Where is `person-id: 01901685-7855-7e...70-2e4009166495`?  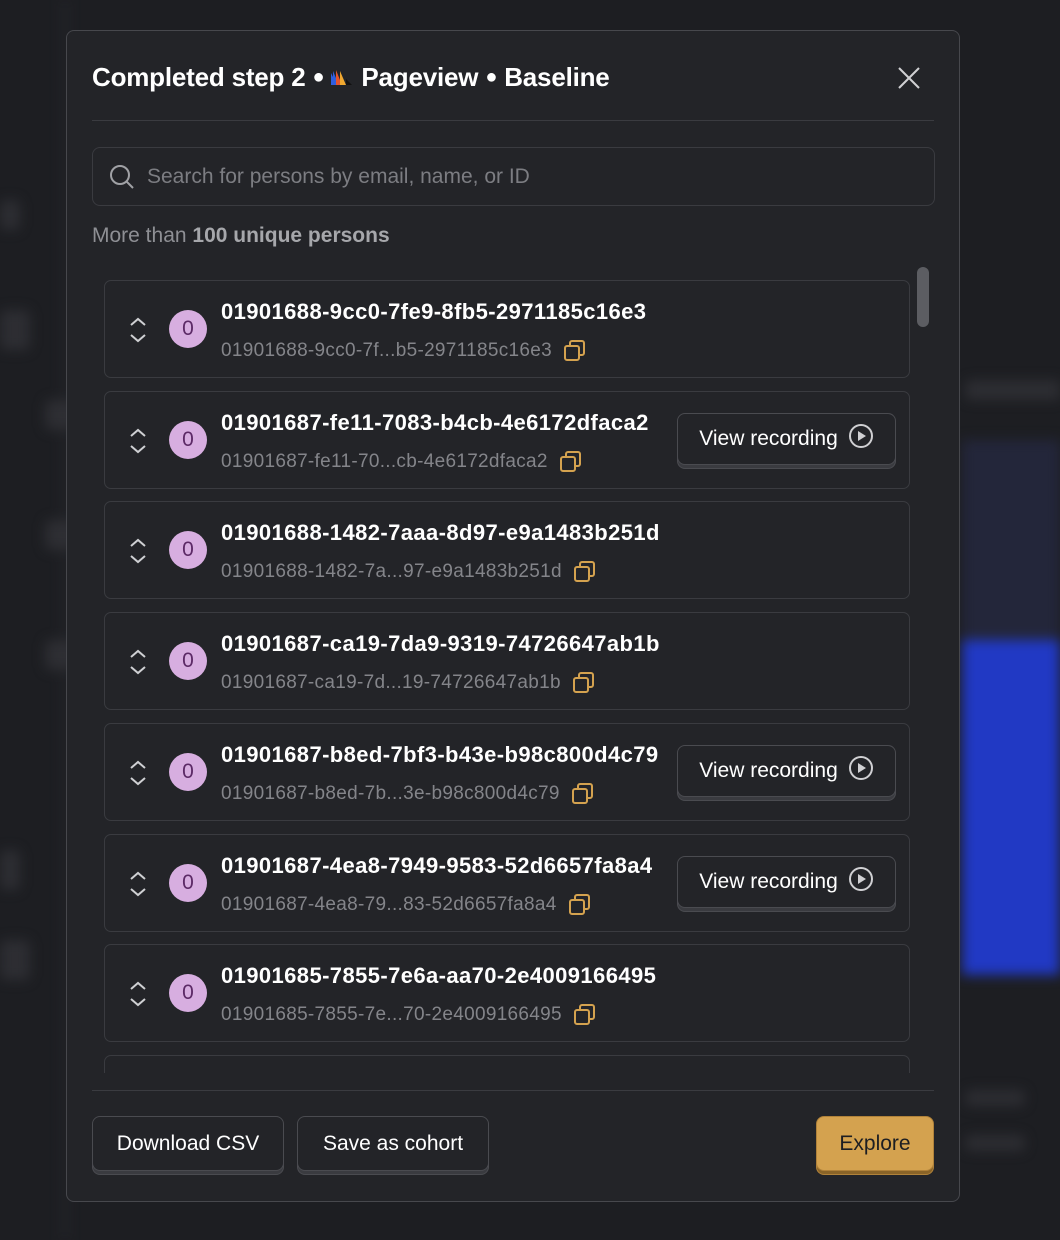
person-id: 01901685-7855-7e...70-2e4009166495 is located at coordinates (409, 1015).